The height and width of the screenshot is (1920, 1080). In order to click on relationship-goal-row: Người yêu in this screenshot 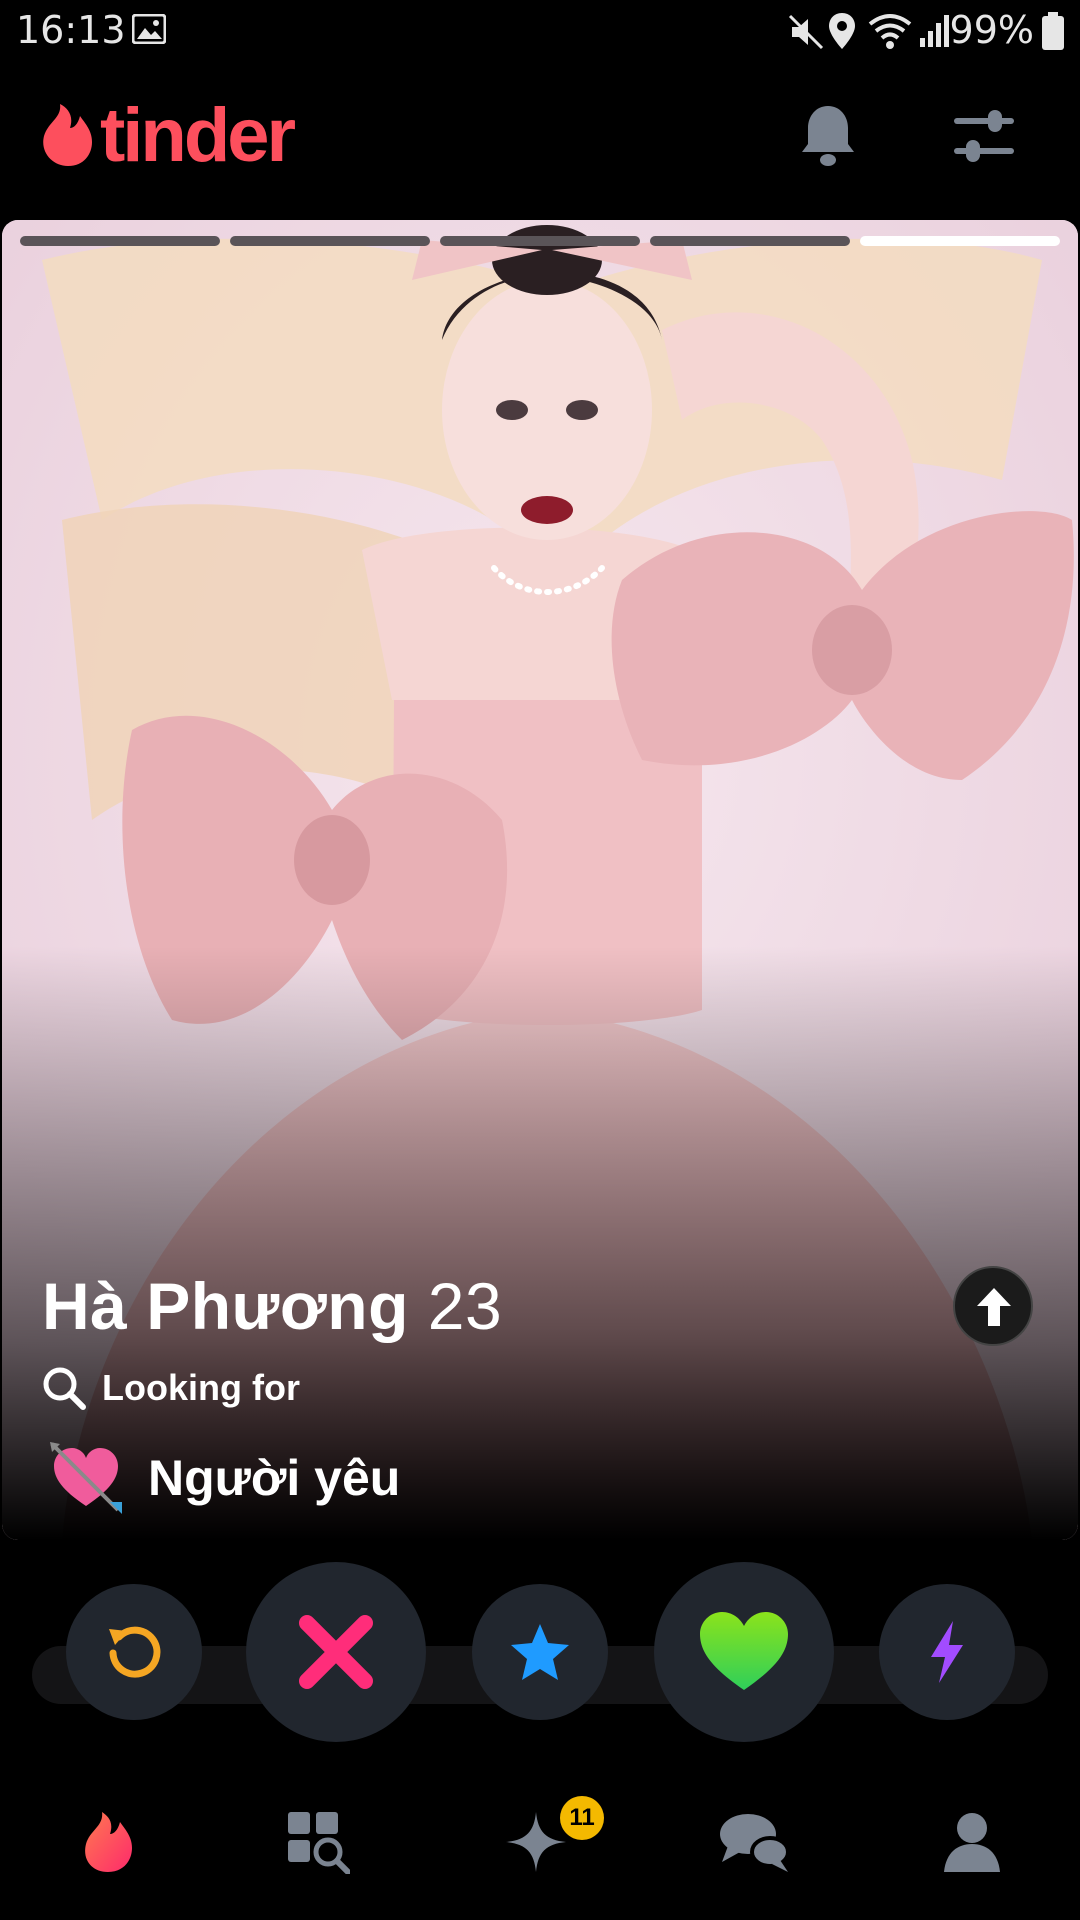, I will do `click(224, 1478)`.